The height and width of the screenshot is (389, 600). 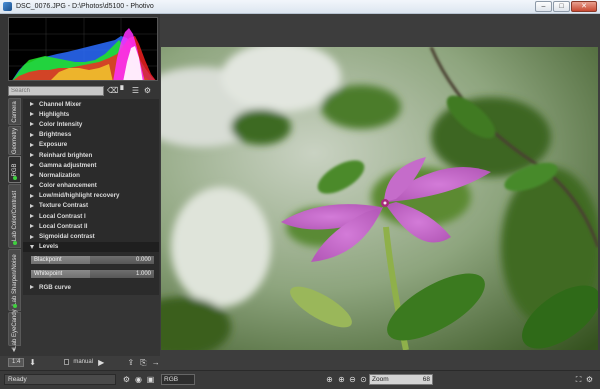 What do you see at coordinates (178, 379) in the screenshot?
I see `color-mode-select: RGB` at bounding box center [178, 379].